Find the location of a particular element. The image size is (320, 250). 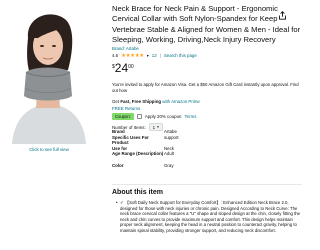

detail-row-specific-uses: Specific Uses For Product support is located at coordinates (145, 140).